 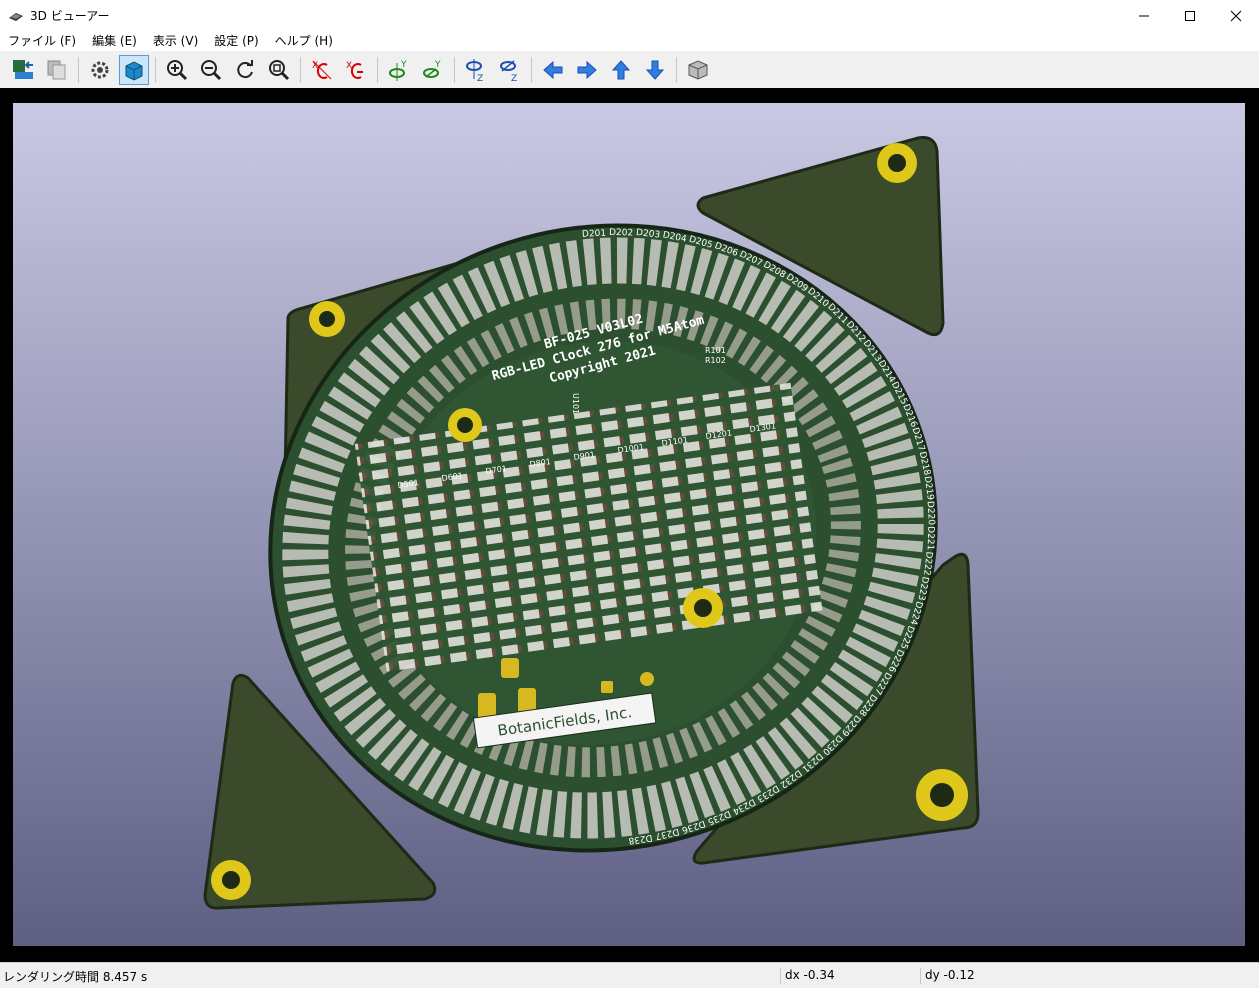 I want to click on minimize-button, so click(x=1144, y=15).